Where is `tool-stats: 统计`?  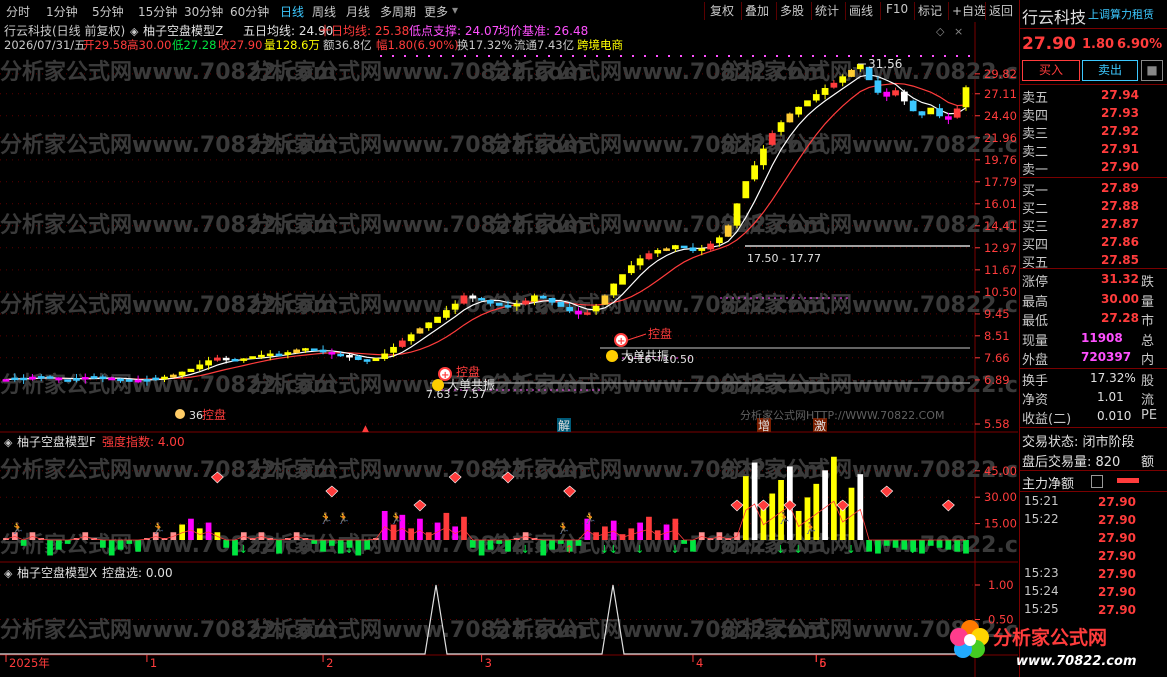
tool-stats: 统计 is located at coordinates (827, 10).